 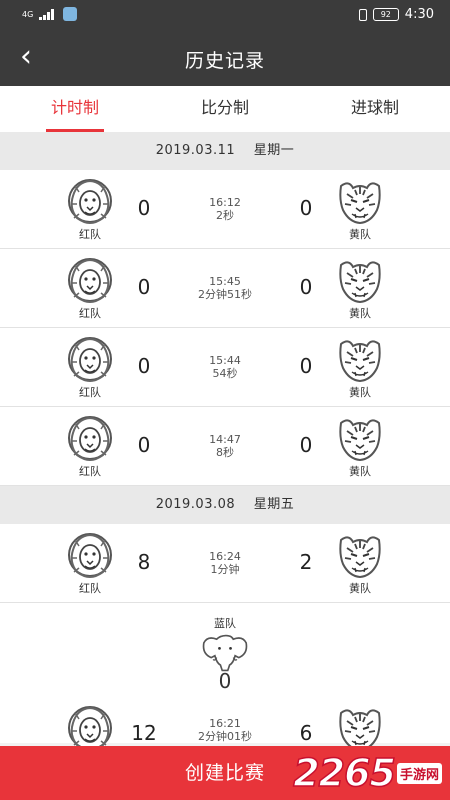 I want to click on tab-bar: 计时制 比分制 进球制, so click(x=225, y=109).